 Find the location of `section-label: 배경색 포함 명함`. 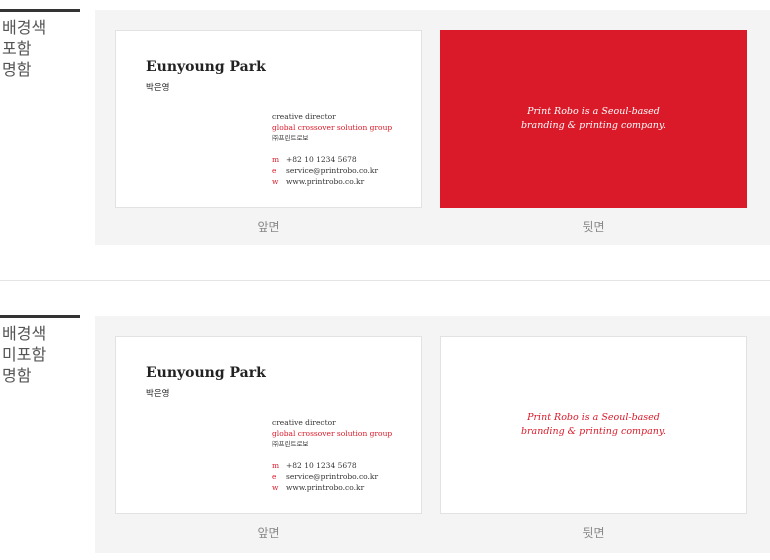

section-label: 배경색 포함 명함 is located at coordinates (24, 48).